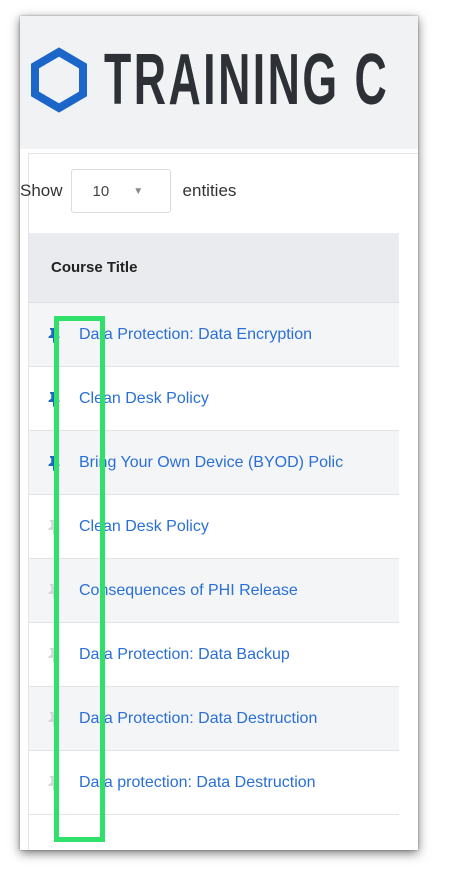  What do you see at coordinates (193, 783) in the screenshot?
I see `course-title-link: Data protection: Data Destruction` at bounding box center [193, 783].